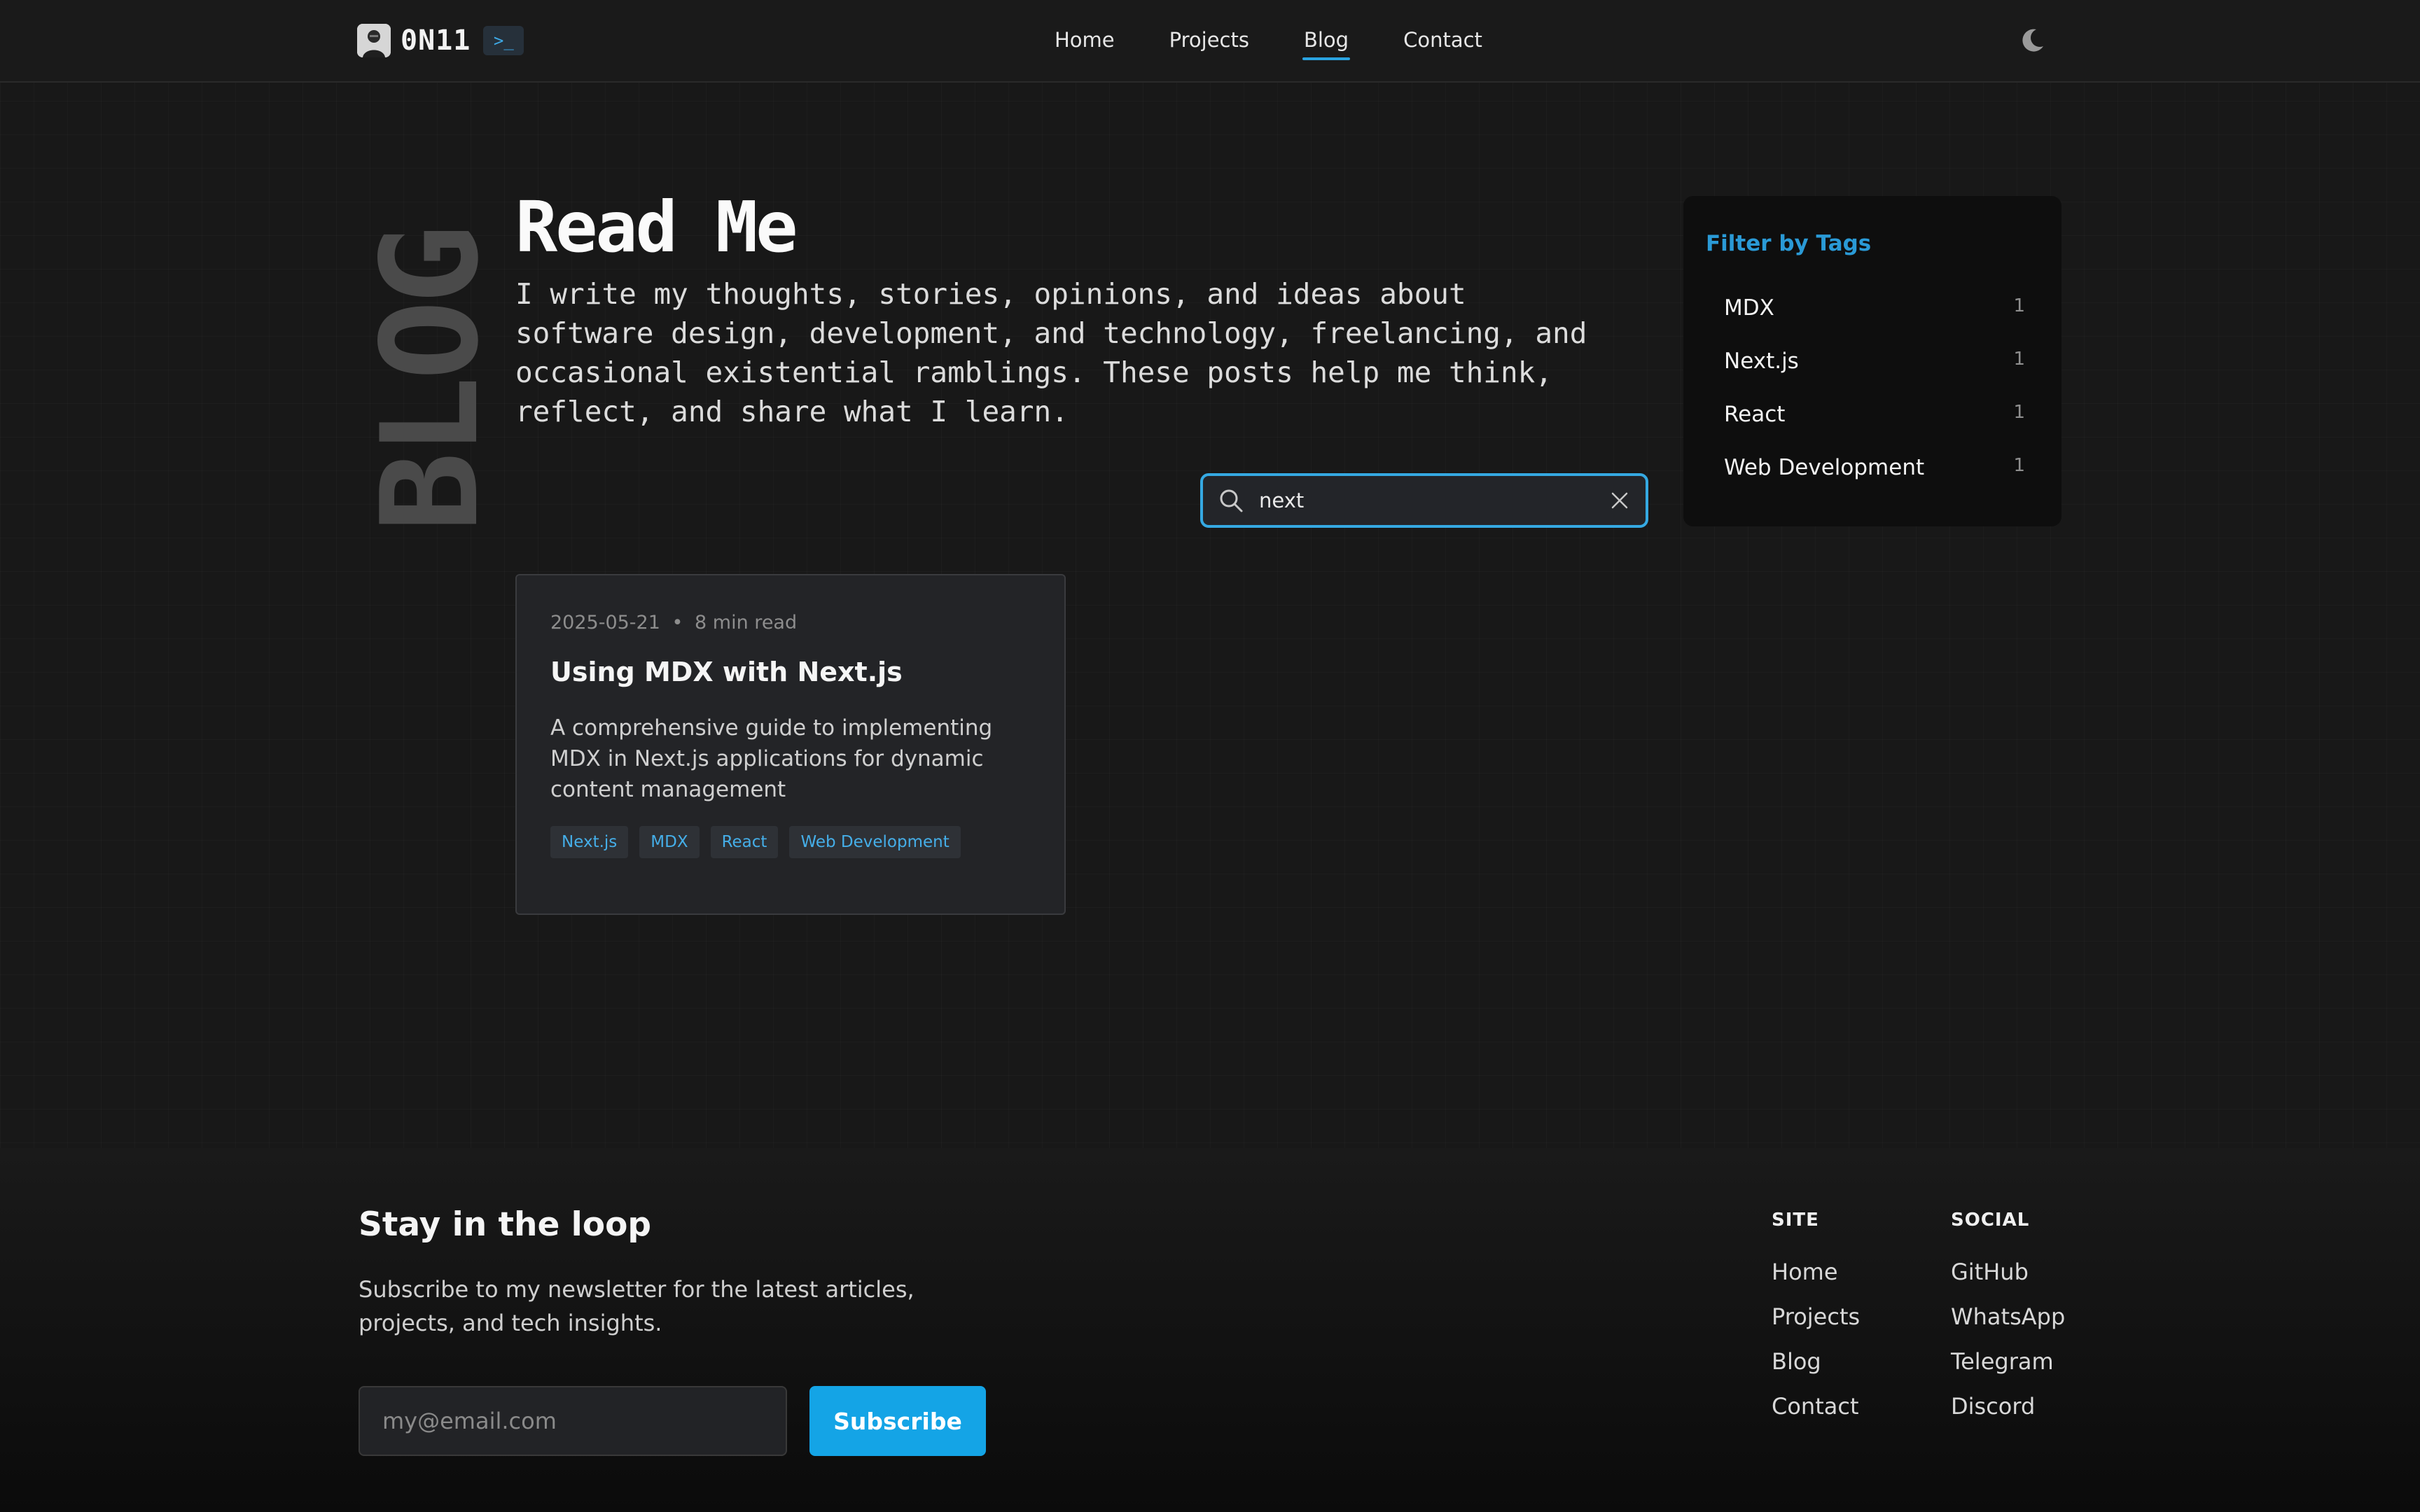 Image resolution: width=2420 pixels, height=1512 pixels. I want to click on email-field, so click(573, 1421).